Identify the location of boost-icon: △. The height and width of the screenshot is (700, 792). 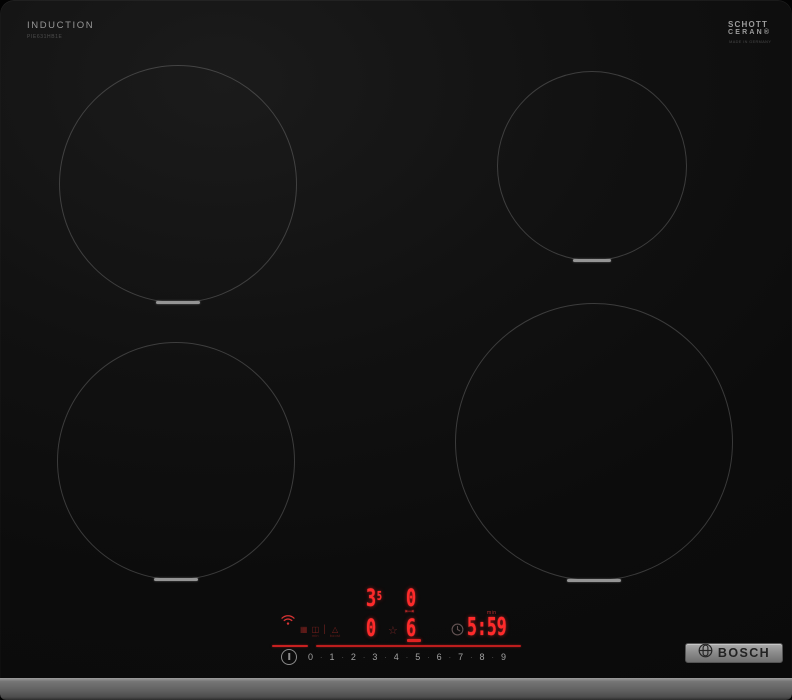
(335, 629).